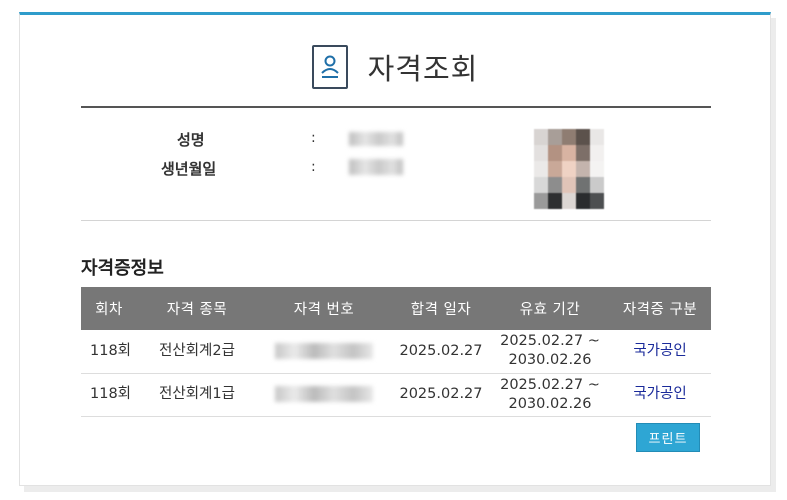 This screenshot has width=787, height=500. Describe the element at coordinates (668, 437) in the screenshot. I see `print-button: 프린트` at that location.